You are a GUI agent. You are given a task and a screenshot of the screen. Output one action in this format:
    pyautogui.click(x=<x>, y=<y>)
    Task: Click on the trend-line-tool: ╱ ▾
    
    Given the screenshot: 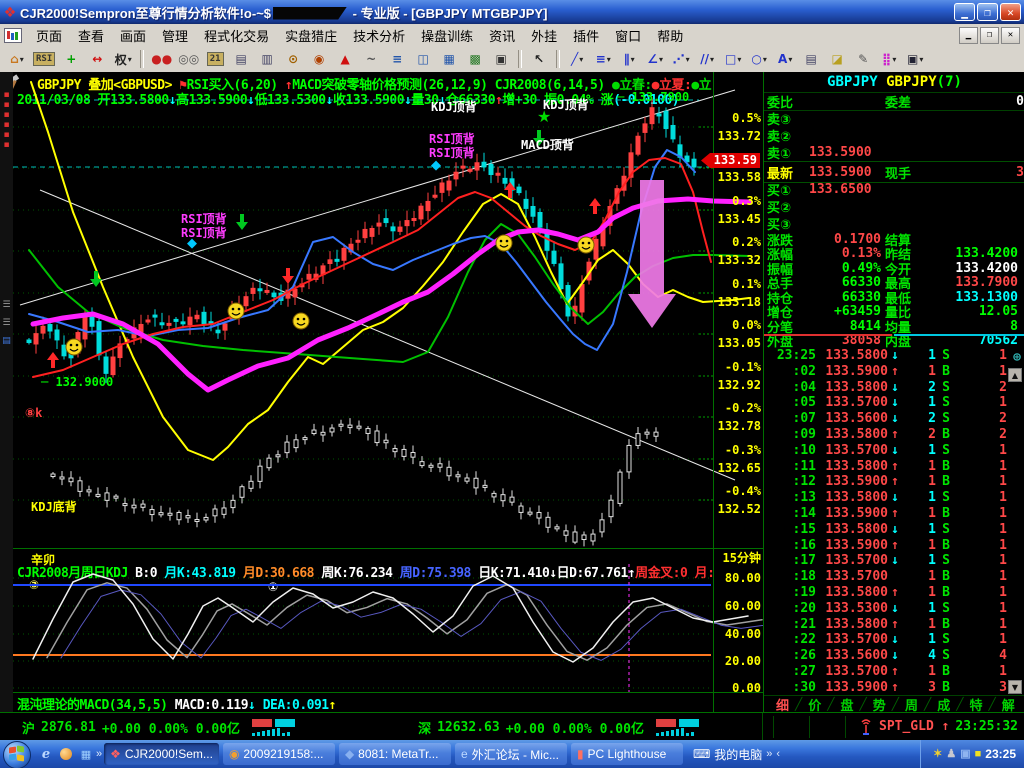 What is the action you would take?
    pyautogui.click(x=577, y=59)
    